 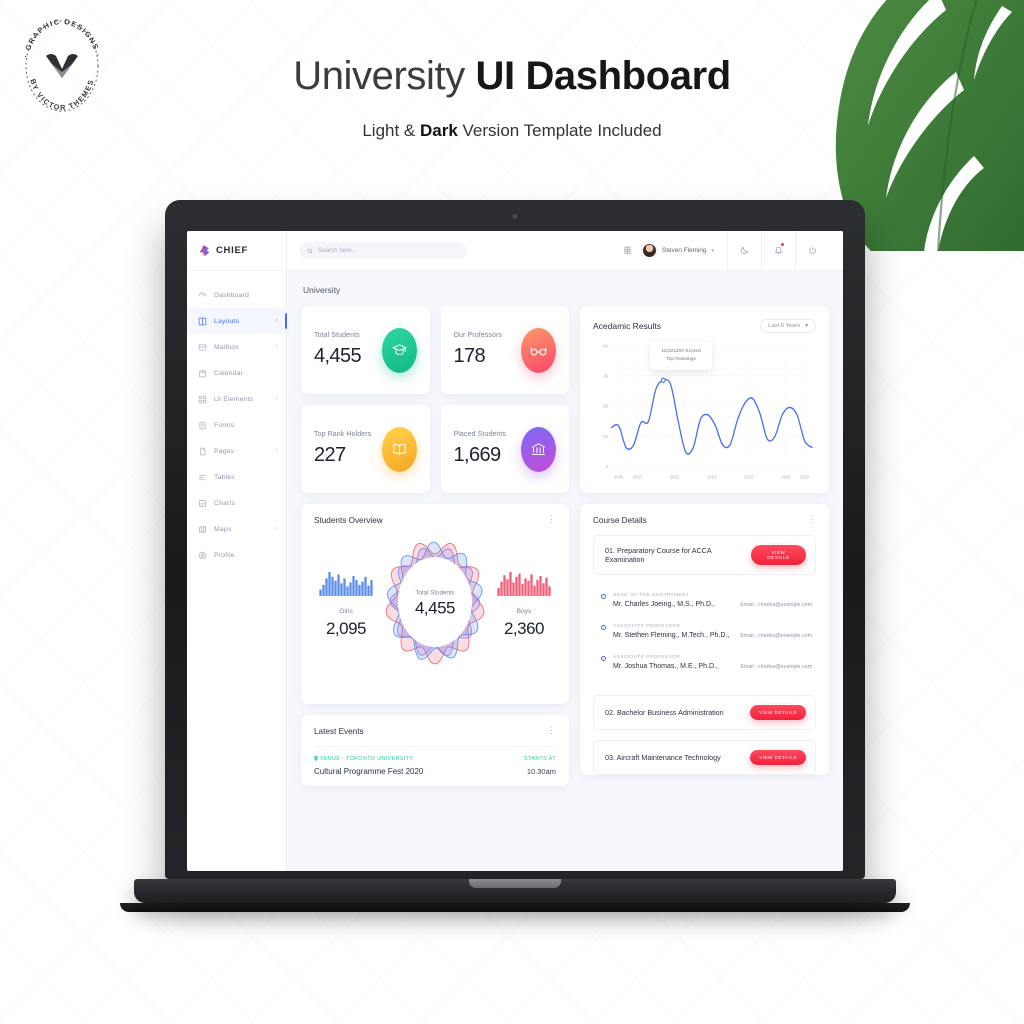 I want to click on staff-role: HEAD OF THE DEPARTMENT, so click(x=651, y=594).